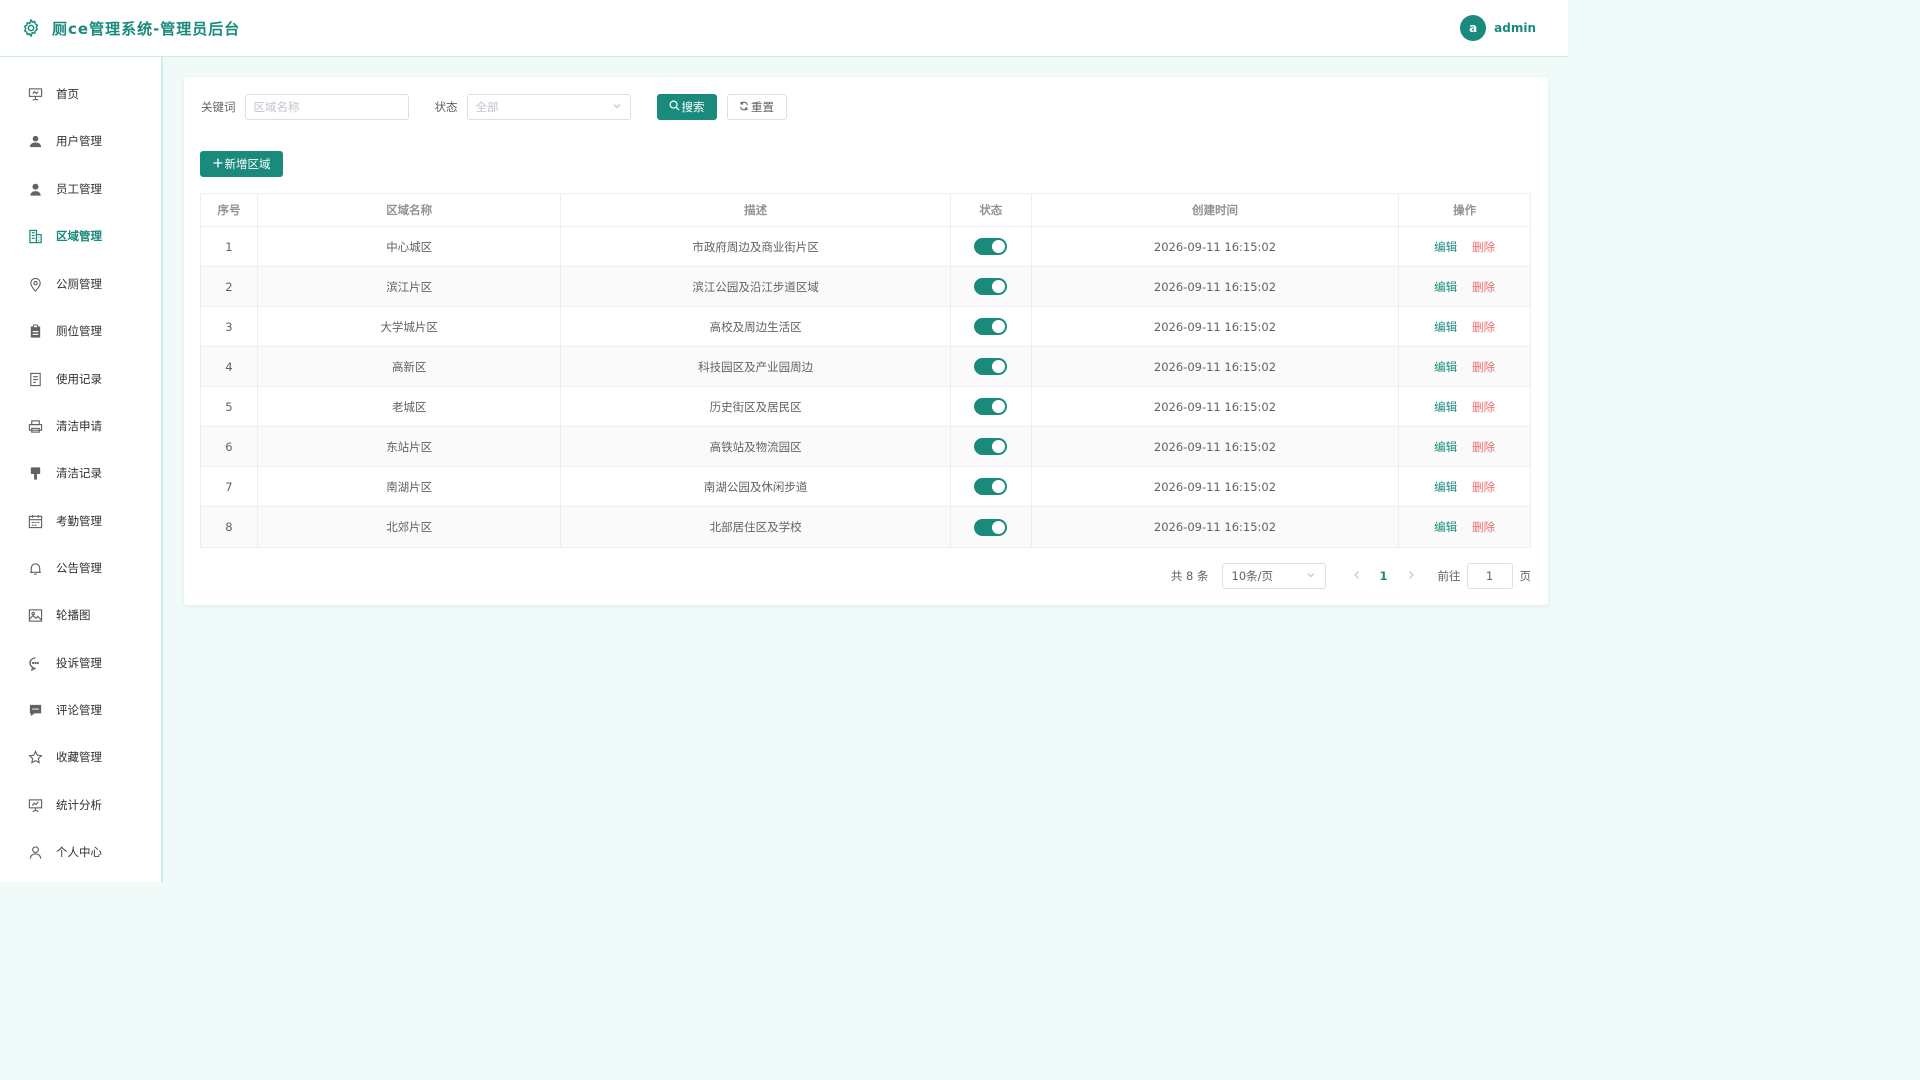 The image size is (1920, 1080). What do you see at coordinates (756, 326) in the screenshot?
I see `cell-description: 高校及周边生活区` at bounding box center [756, 326].